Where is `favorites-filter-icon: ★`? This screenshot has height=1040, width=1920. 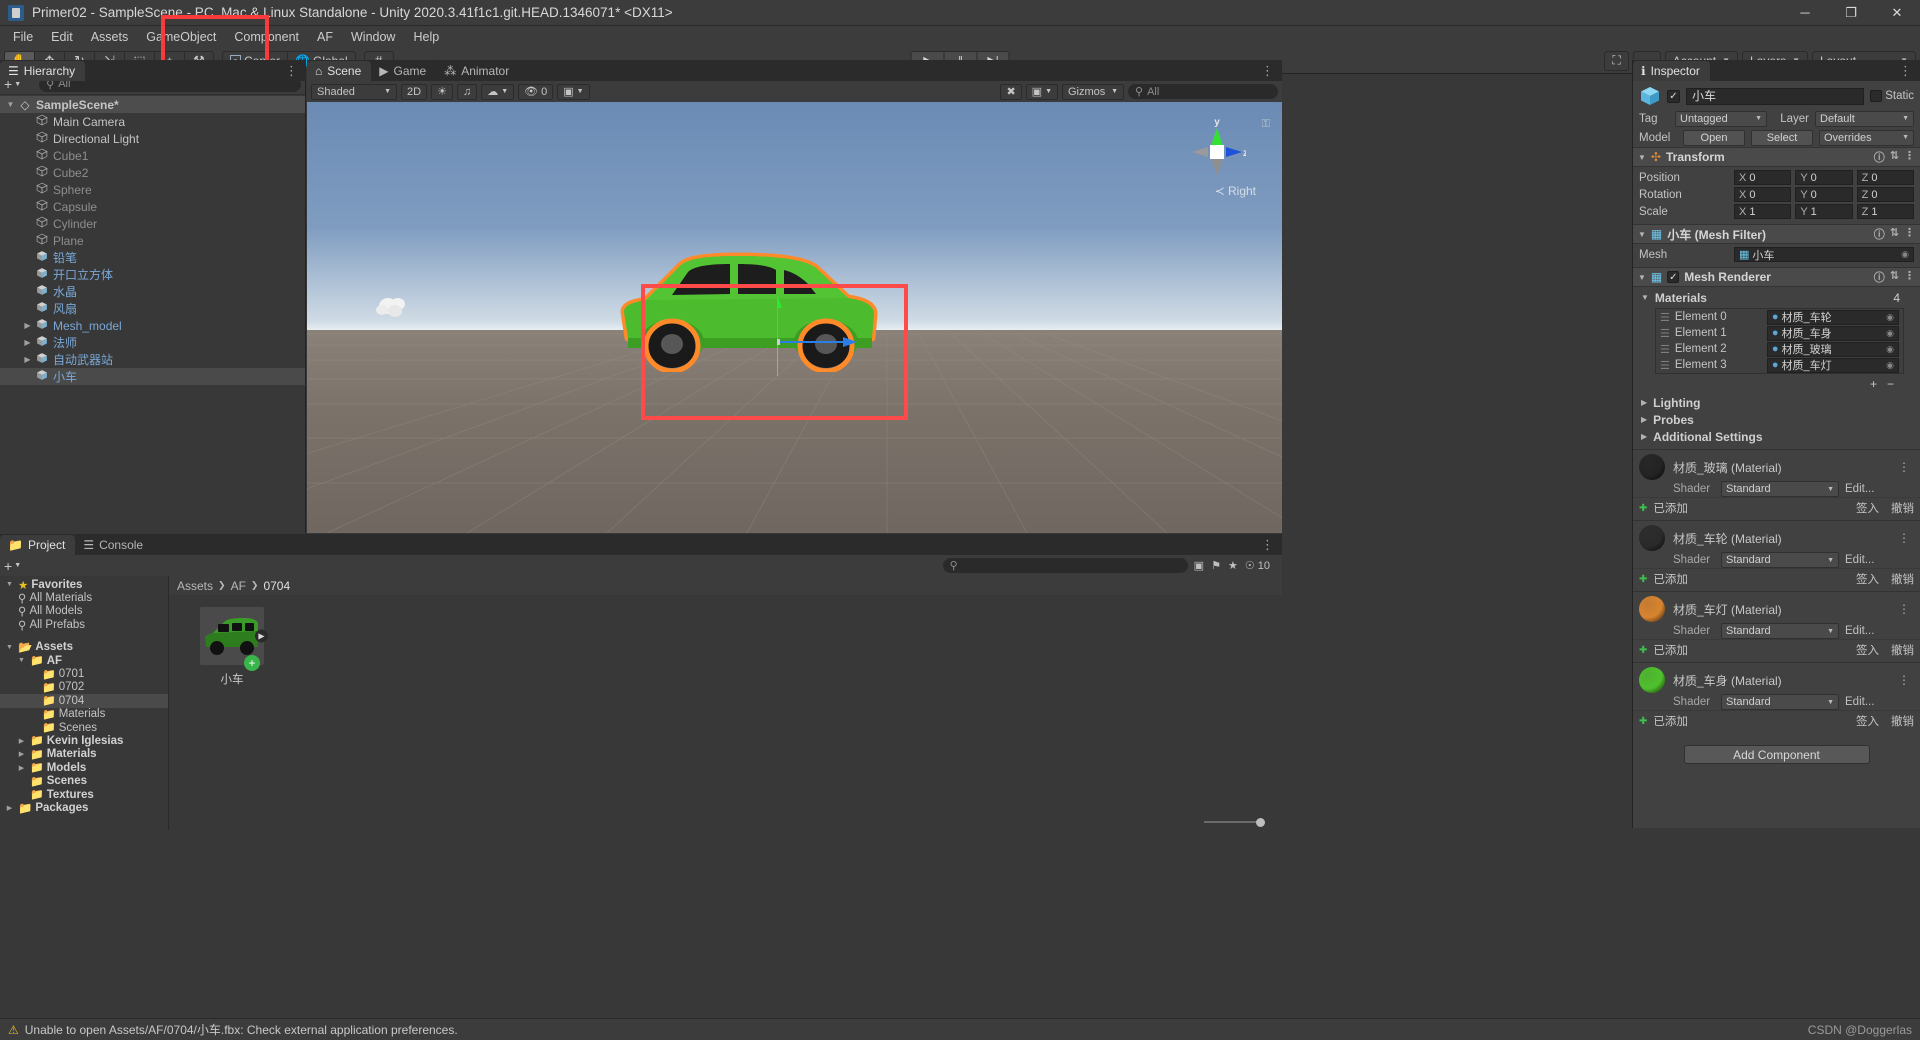 favorites-filter-icon: ★ is located at coordinates (1233, 565).